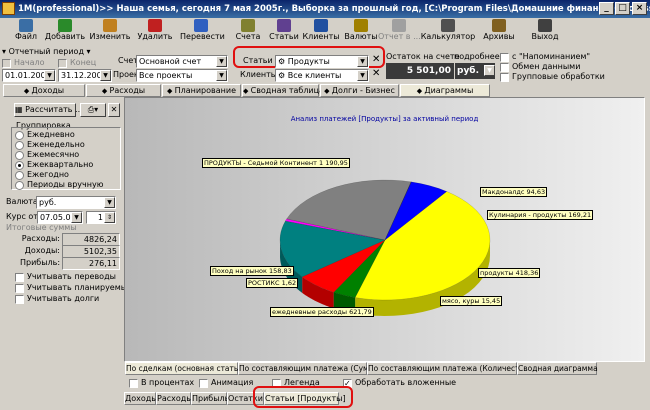 The image size is (650, 410). I want to click on toolbar-label: Калькулятор, so click(448, 36).